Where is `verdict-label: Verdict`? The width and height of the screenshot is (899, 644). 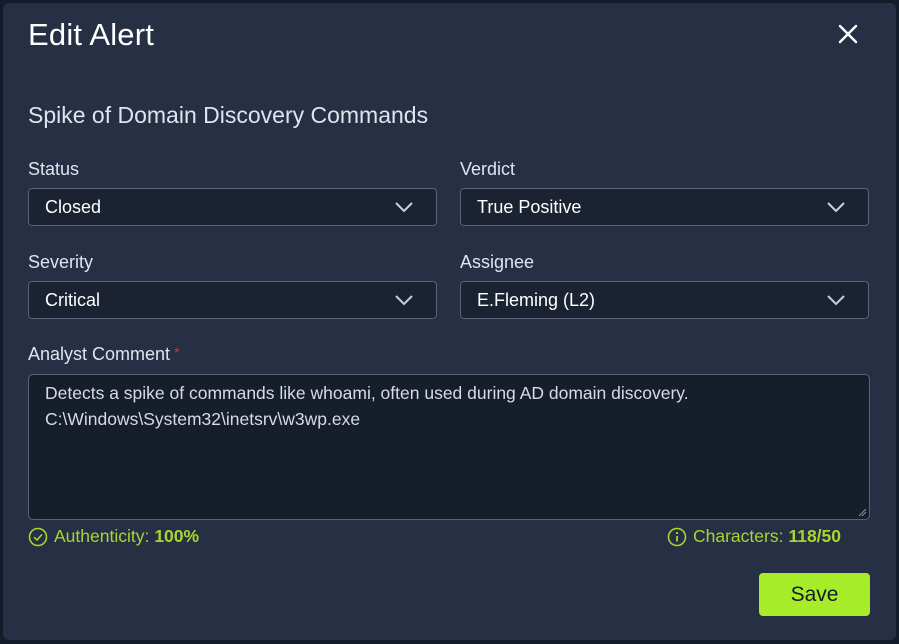
verdict-label: Verdict is located at coordinates (488, 169).